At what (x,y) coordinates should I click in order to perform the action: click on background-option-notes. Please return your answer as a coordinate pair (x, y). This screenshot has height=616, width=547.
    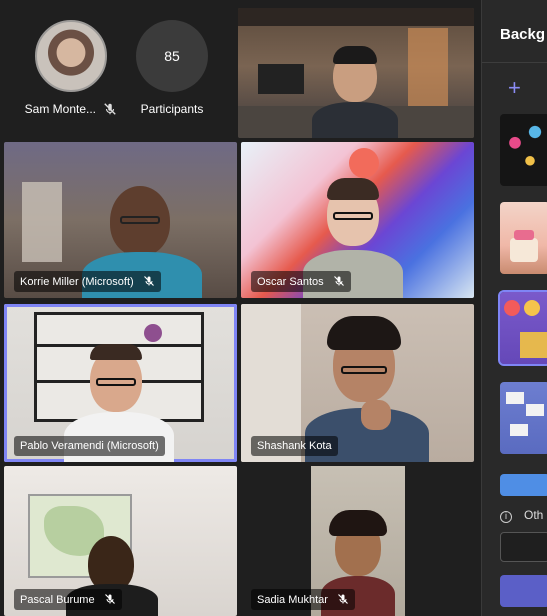
    Looking at the image, I should click on (523, 418).